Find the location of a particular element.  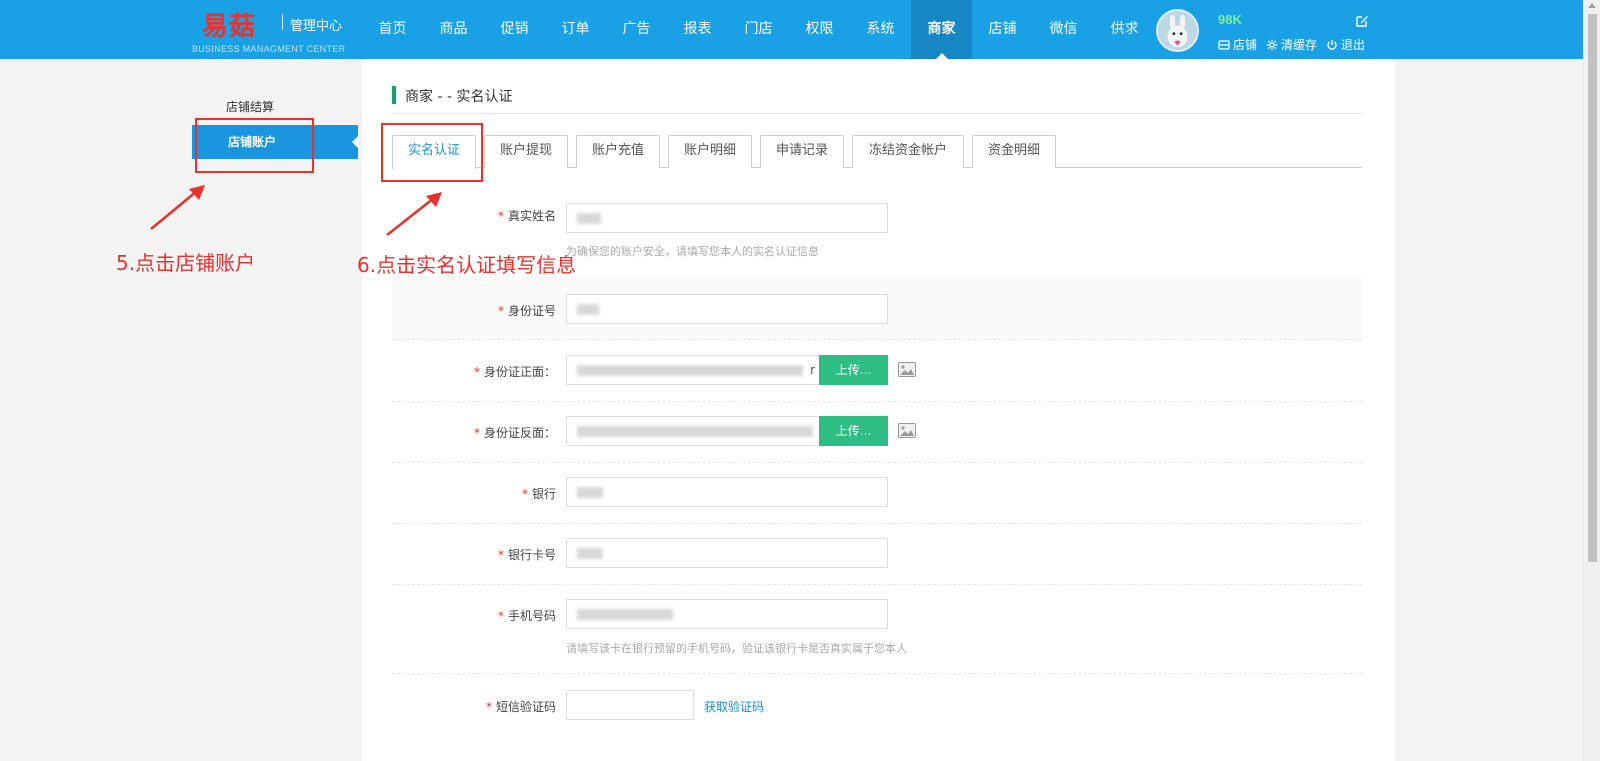

nav-promotion: 促销 is located at coordinates (514, 29).